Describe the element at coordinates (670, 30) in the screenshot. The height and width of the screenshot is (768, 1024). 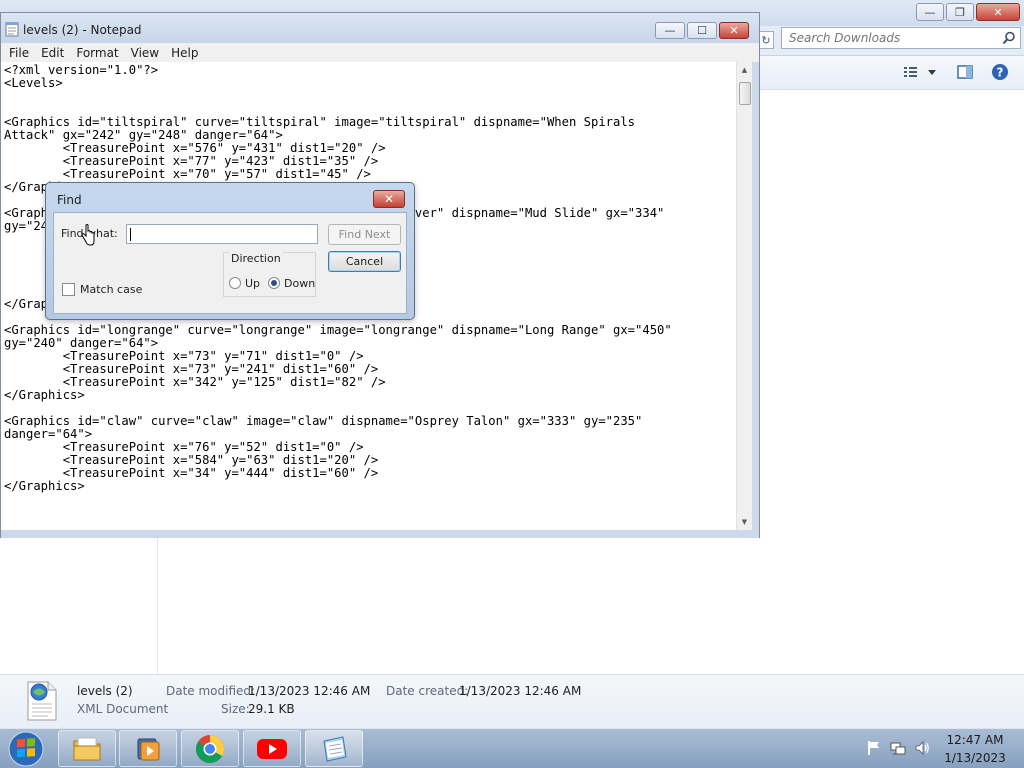
I see `notepad-minimize-button: —` at that location.